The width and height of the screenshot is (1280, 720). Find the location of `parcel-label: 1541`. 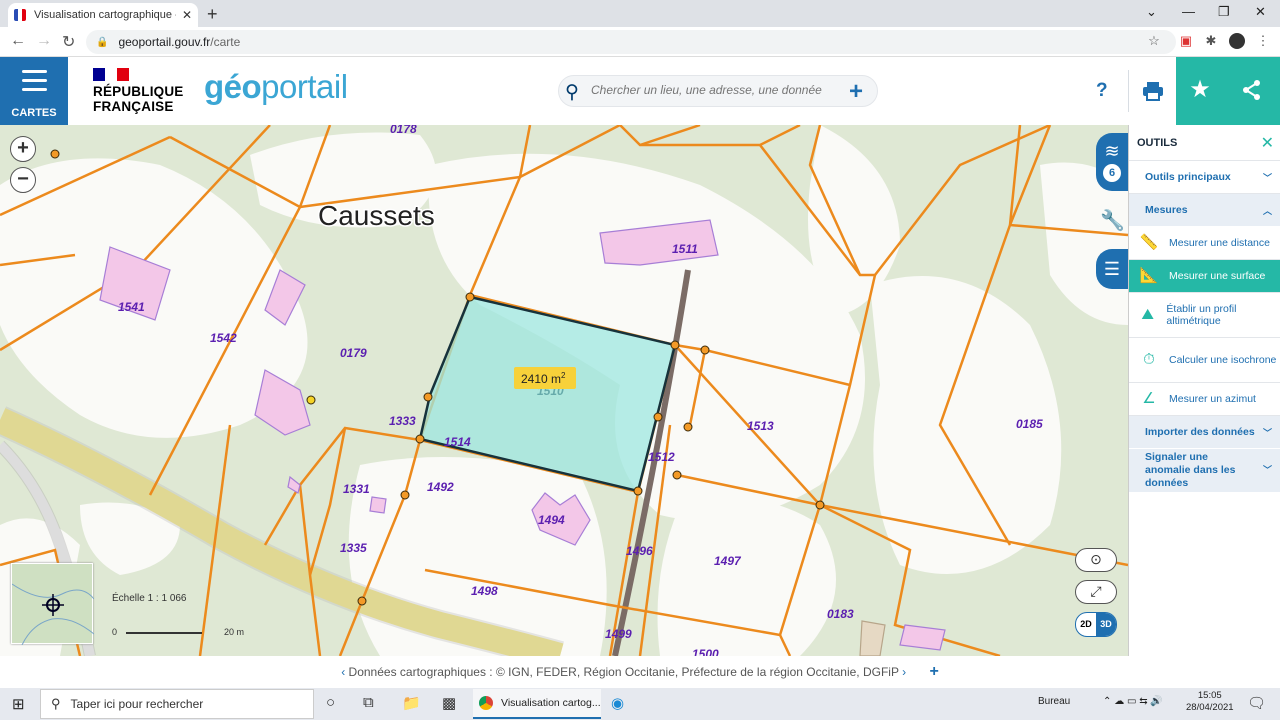

parcel-label: 1541 is located at coordinates (131, 307).